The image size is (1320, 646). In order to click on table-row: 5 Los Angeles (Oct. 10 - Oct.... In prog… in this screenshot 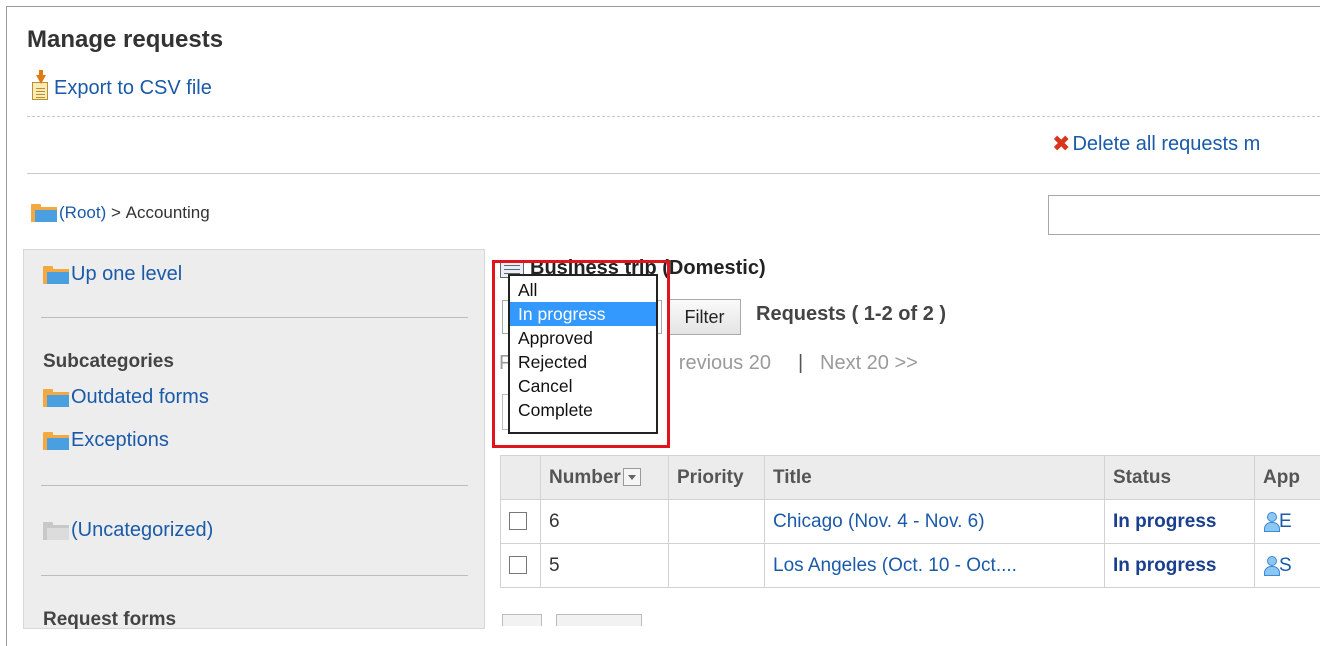, I will do `click(910, 566)`.